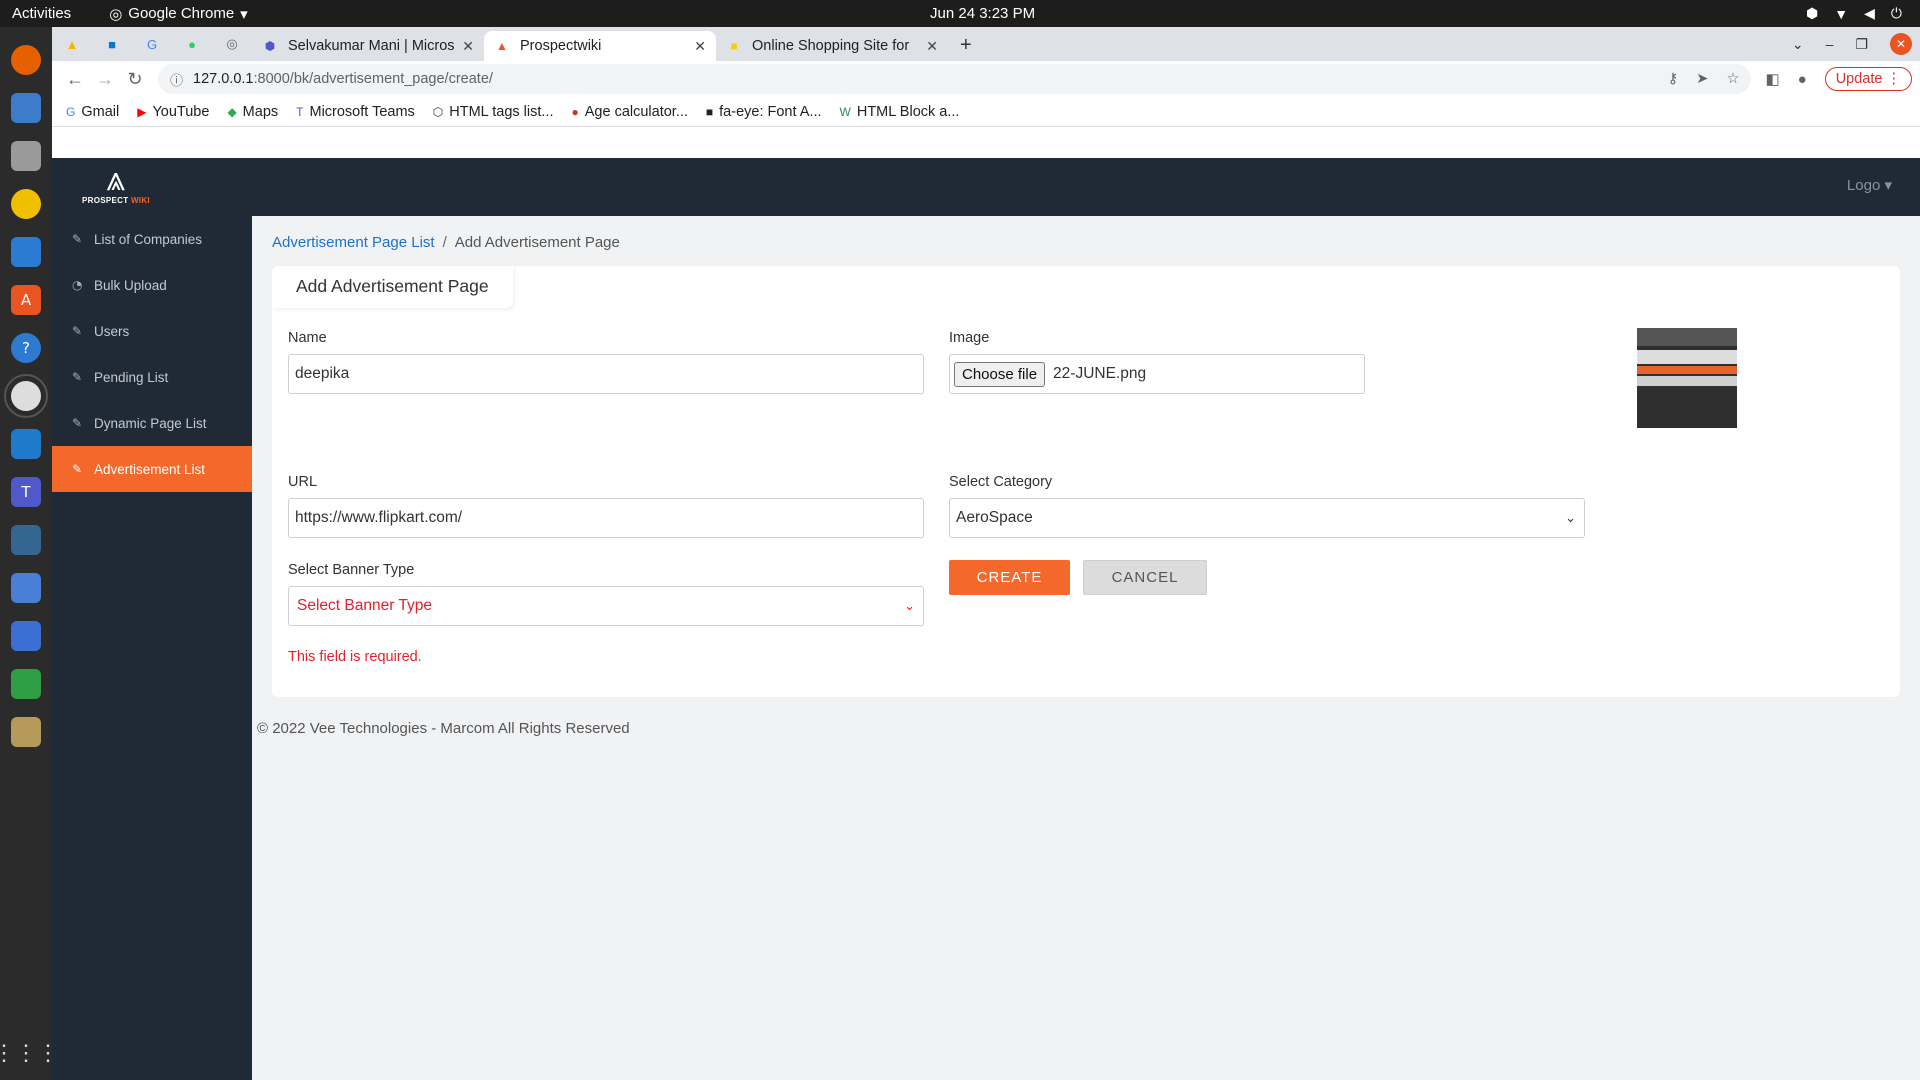  What do you see at coordinates (1732, 79) in the screenshot?
I see `bookmark-star-icon: ☆` at bounding box center [1732, 79].